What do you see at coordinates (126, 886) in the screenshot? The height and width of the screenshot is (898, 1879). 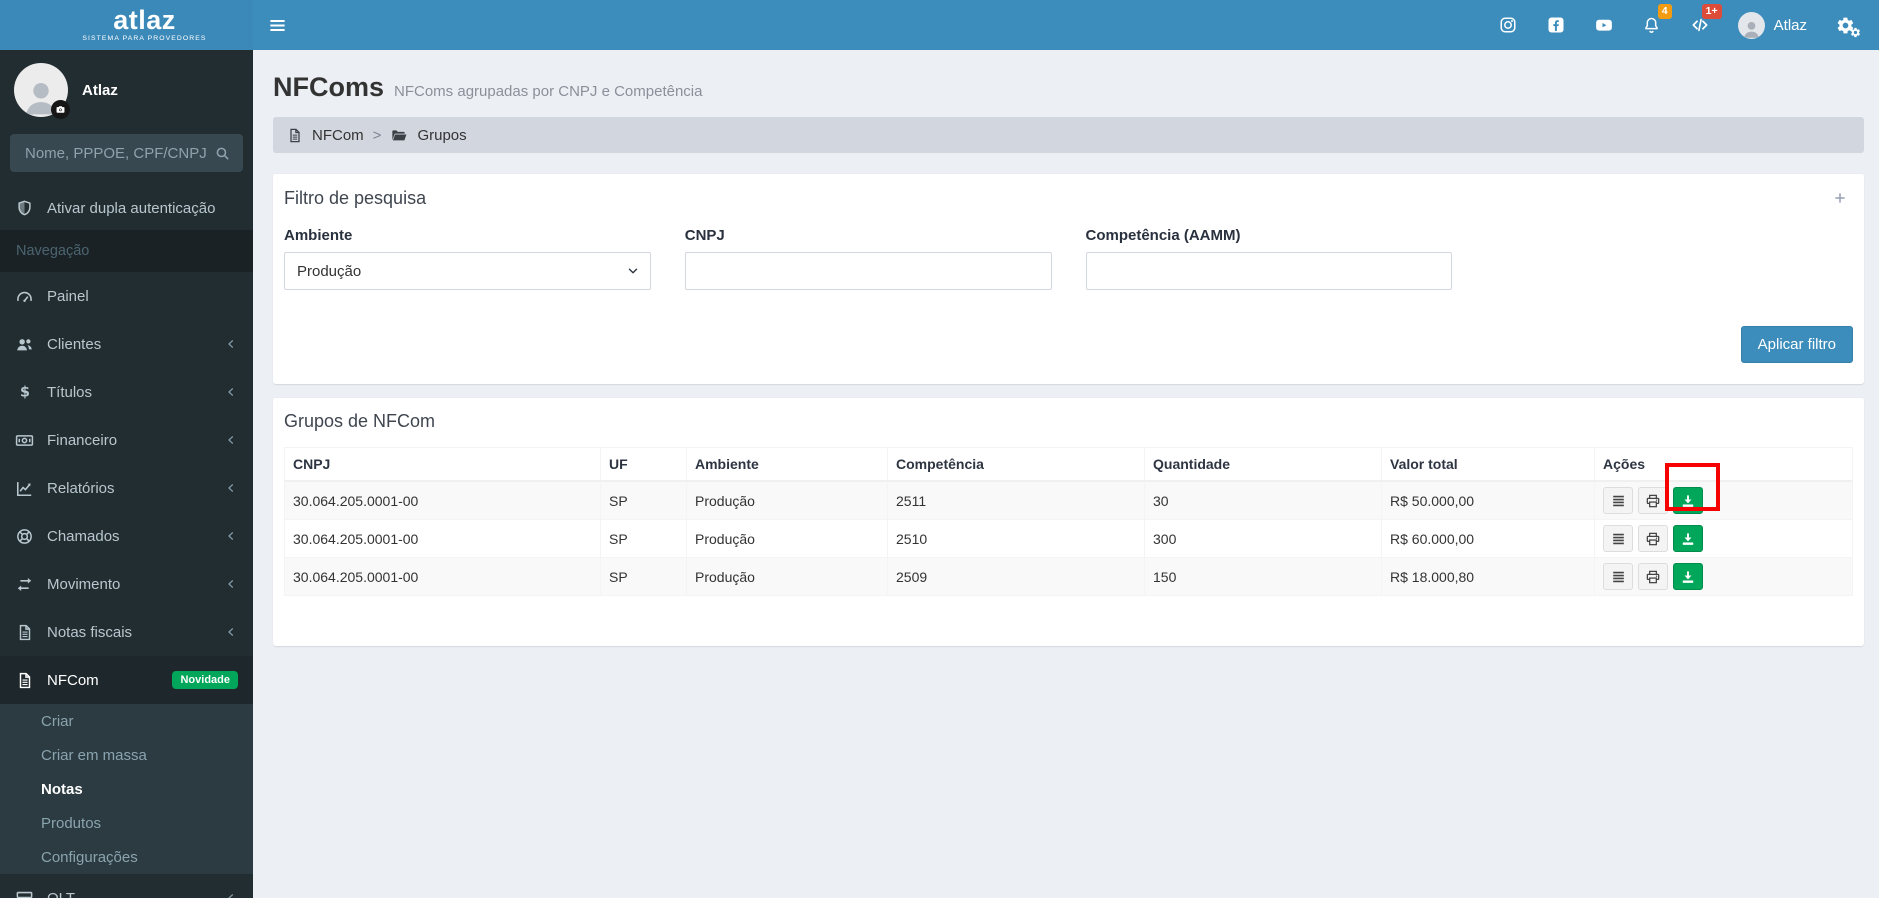 I see `sidebar-item-olt: OLT` at bounding box center [126, 886].